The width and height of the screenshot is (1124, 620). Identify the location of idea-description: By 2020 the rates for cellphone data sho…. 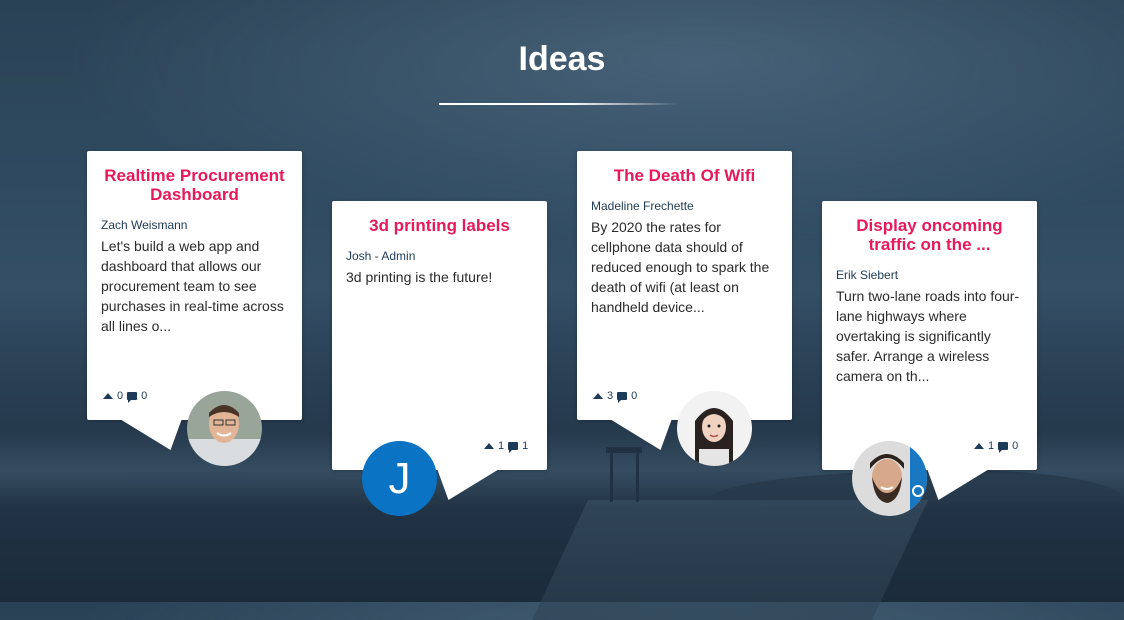
(680, 267).